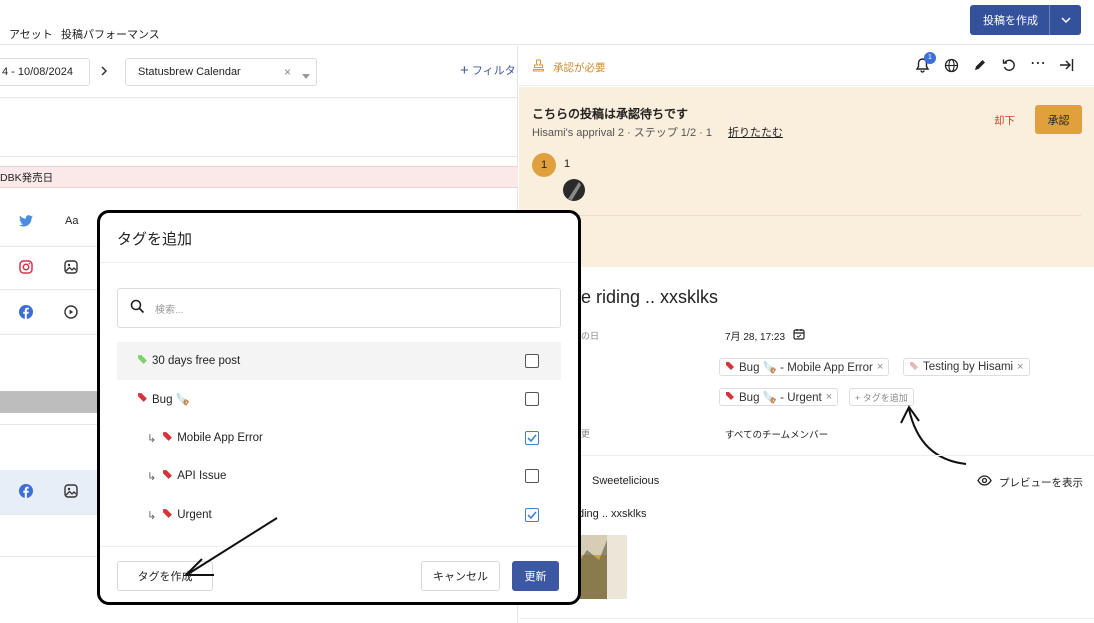  I want to click on video-icon, so click(71, 313).